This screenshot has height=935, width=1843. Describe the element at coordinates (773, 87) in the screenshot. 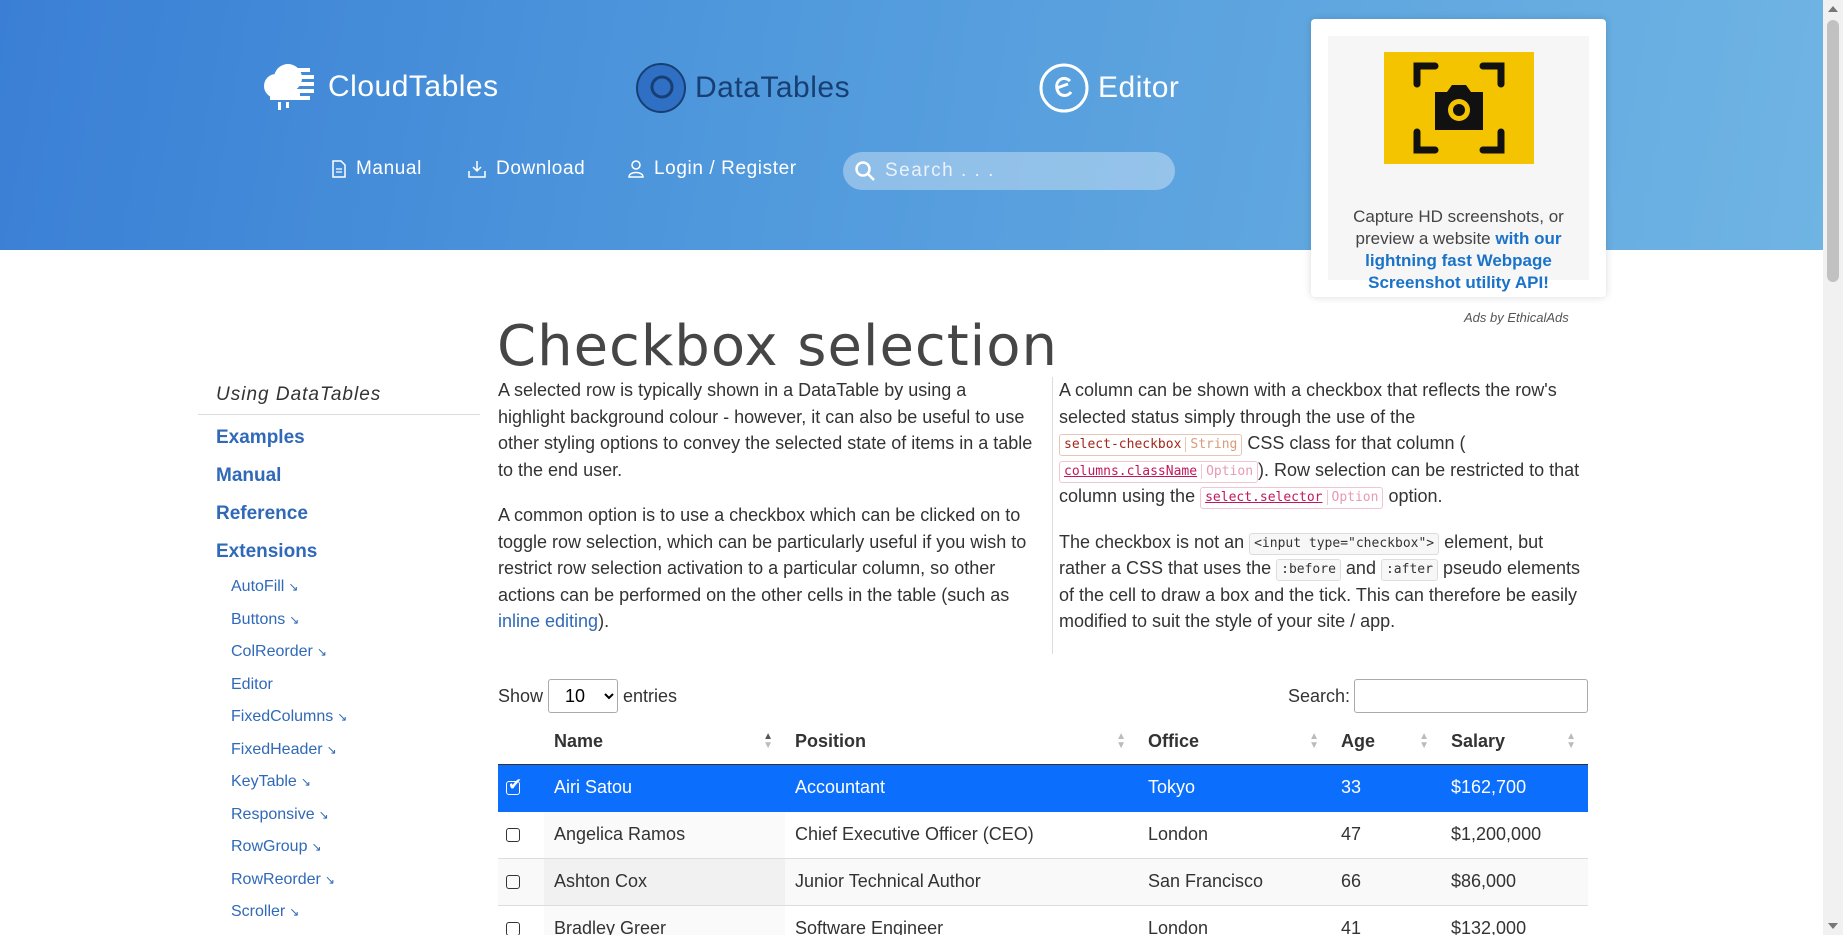

I see `datatables-name: DataTables` at that location.